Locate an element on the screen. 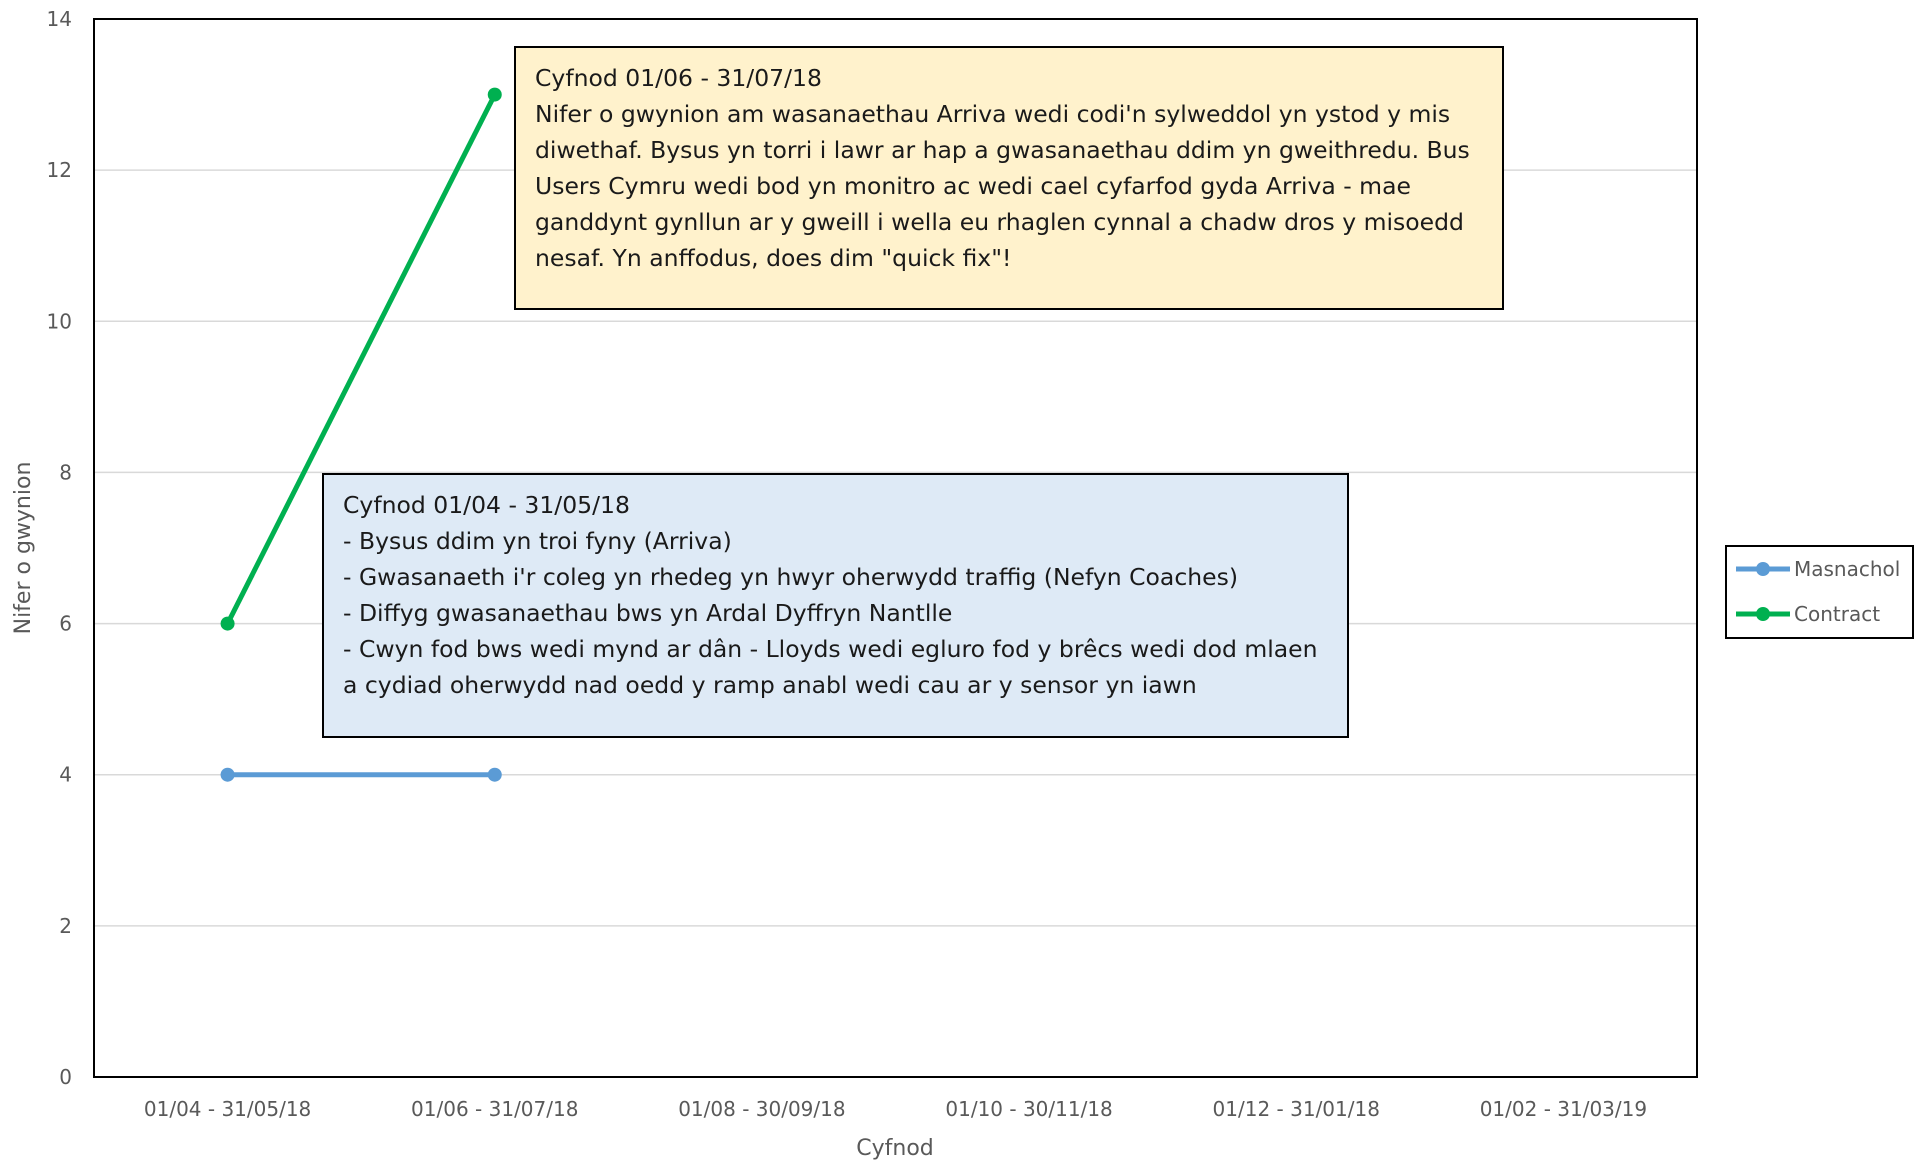  y-tick-label: 14 is located at coordinates (59, 19).